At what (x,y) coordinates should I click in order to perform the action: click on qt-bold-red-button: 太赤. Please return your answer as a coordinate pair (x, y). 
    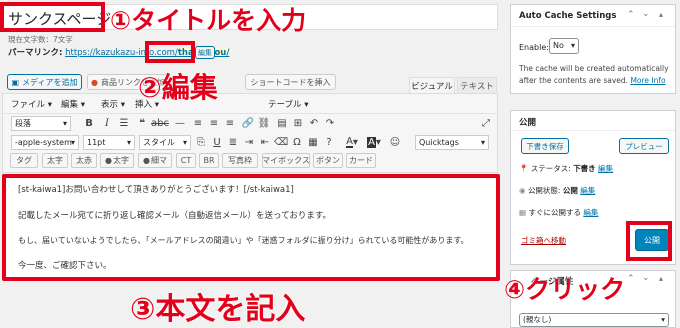
    Looking at the image, I should click on (84, 160).